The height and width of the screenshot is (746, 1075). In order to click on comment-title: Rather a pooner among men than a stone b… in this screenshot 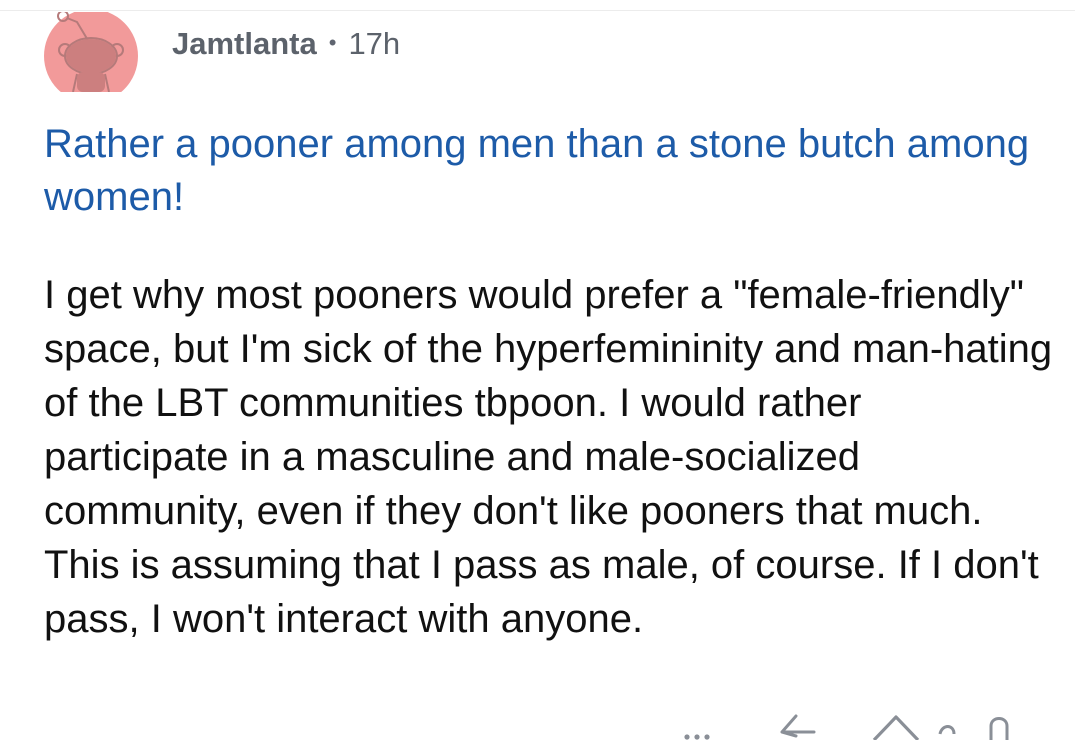, I will do `click(544, 171)`.